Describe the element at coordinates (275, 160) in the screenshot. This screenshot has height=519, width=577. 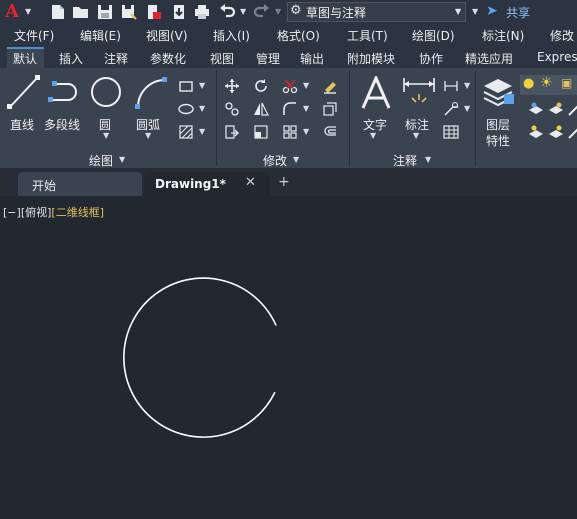
I see `modify-panel-title: 修改` at that location.